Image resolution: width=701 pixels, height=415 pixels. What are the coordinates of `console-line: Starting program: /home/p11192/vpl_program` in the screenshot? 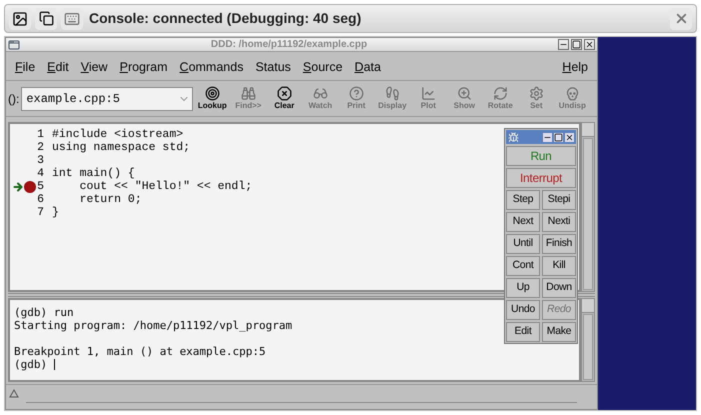 It's located at (153, 325).